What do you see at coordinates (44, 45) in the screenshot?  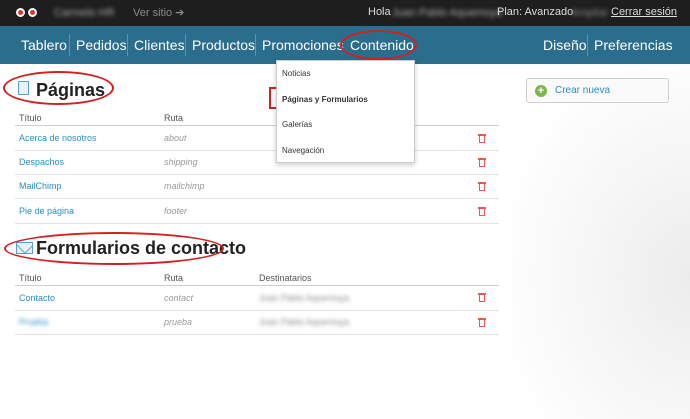 I see `nav-item-tablero: Tablero` at bounding box center [44, 45].